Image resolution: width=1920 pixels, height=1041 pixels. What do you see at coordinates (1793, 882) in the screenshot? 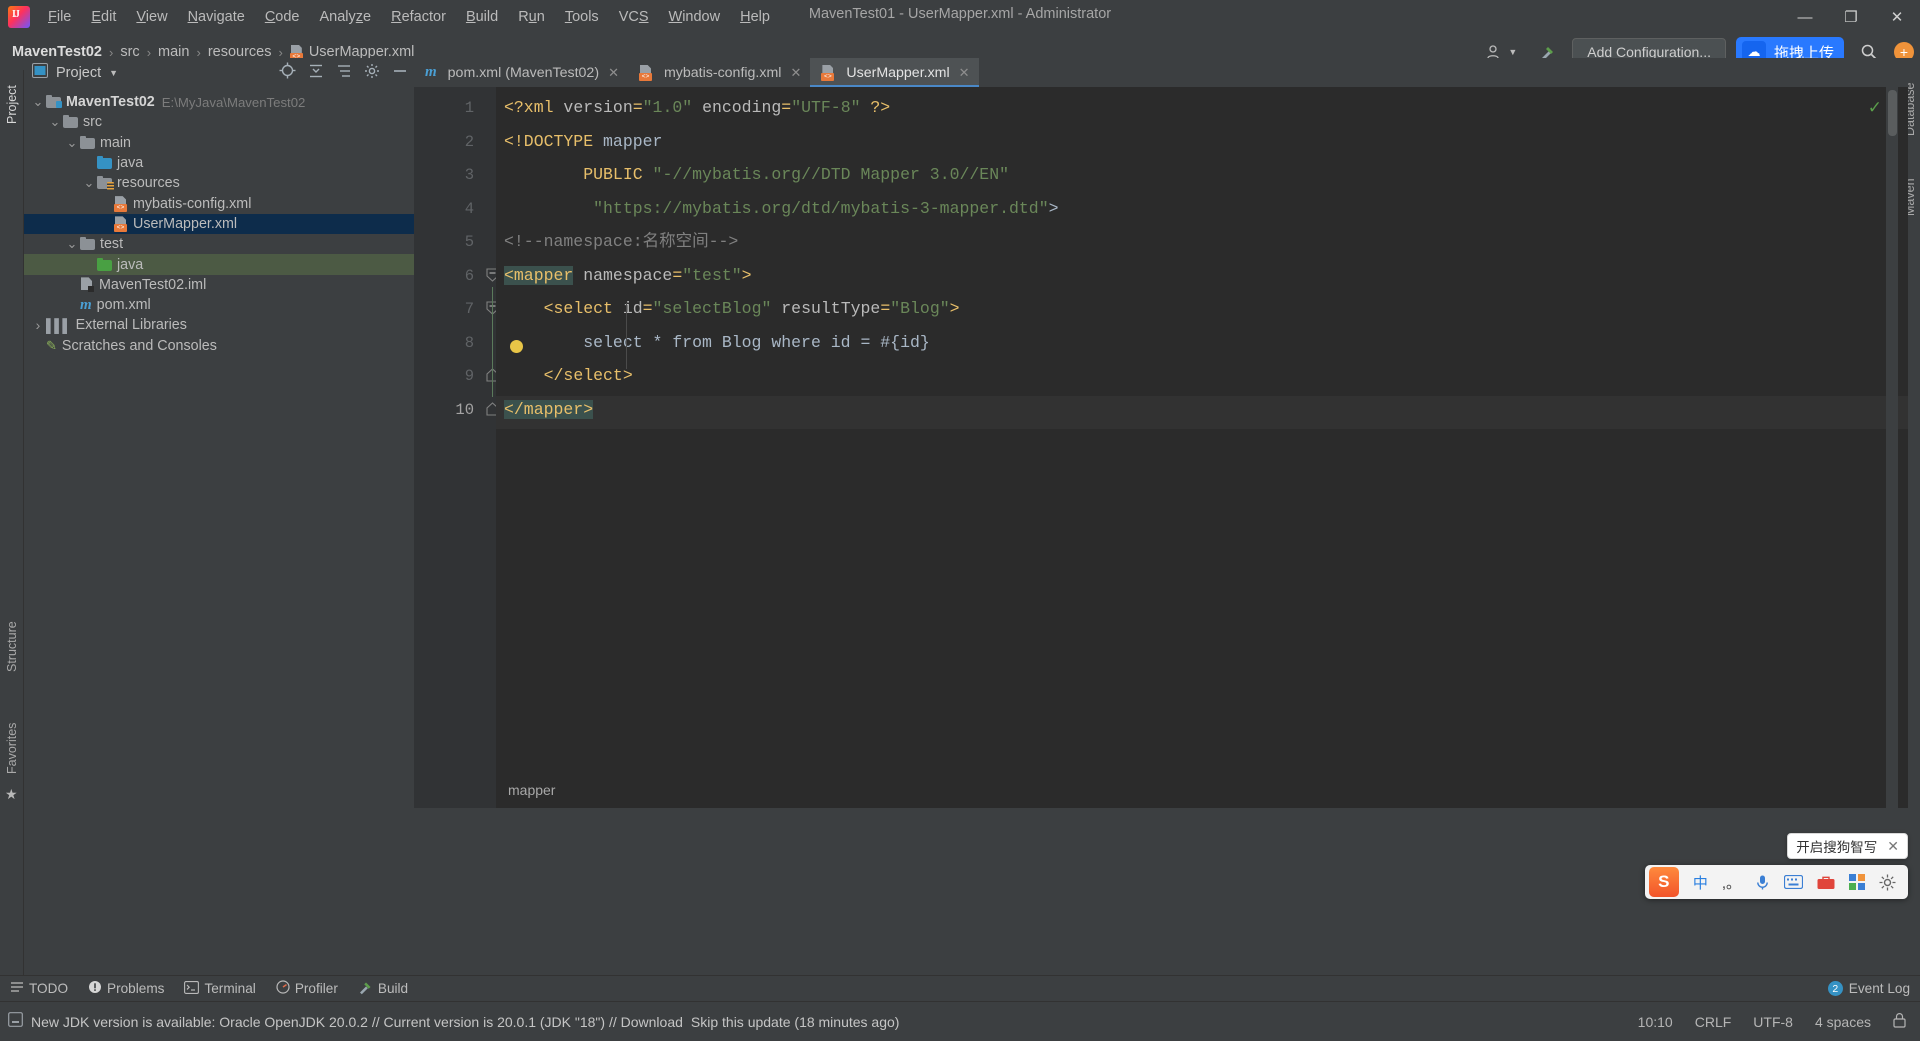
I see `ime-keyboard-icon` at bounding box center [1793, 882].